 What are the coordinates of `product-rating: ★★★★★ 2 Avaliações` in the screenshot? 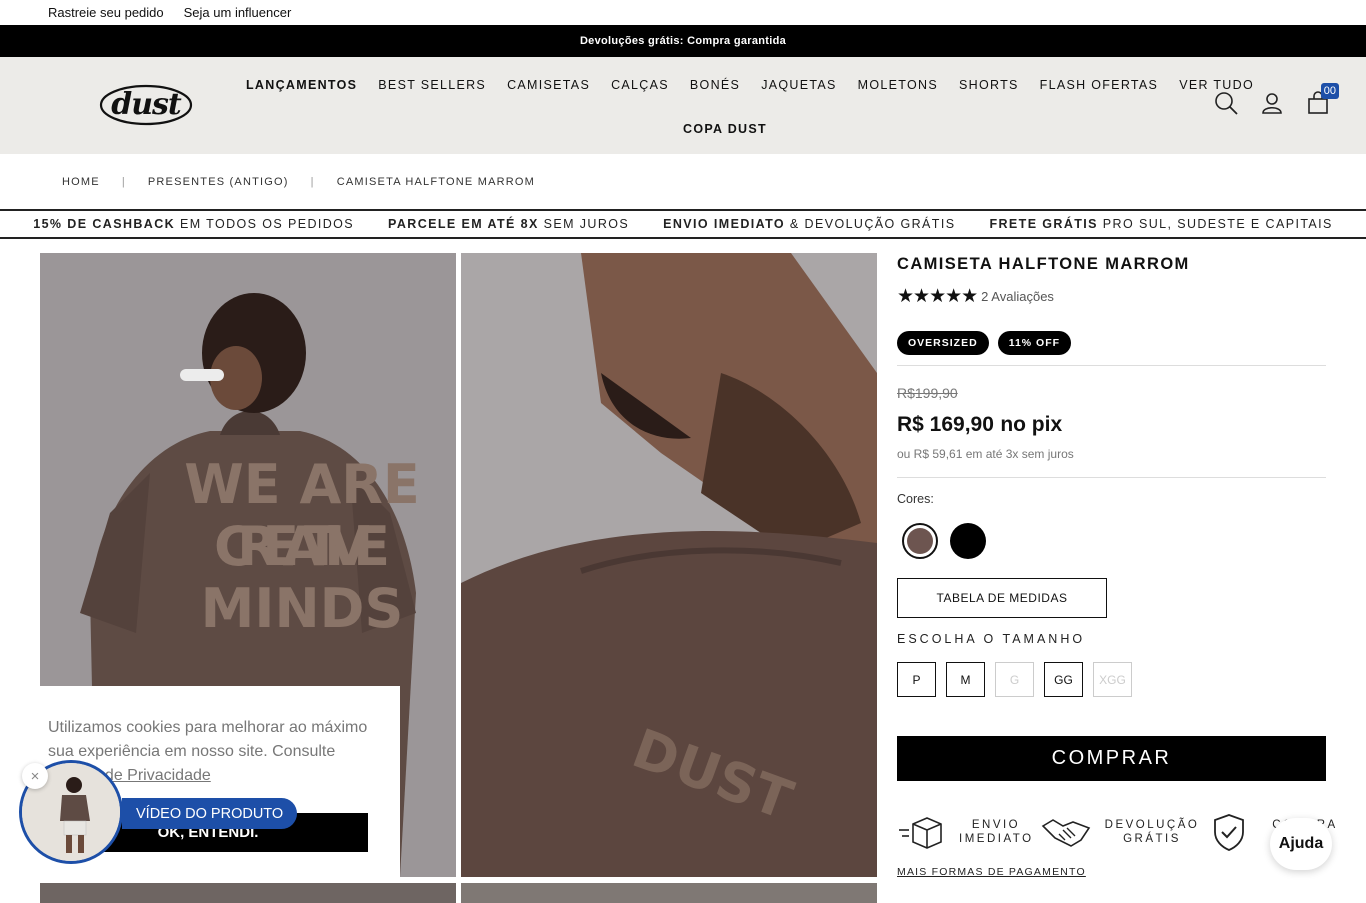 It's located at (1111, 296).